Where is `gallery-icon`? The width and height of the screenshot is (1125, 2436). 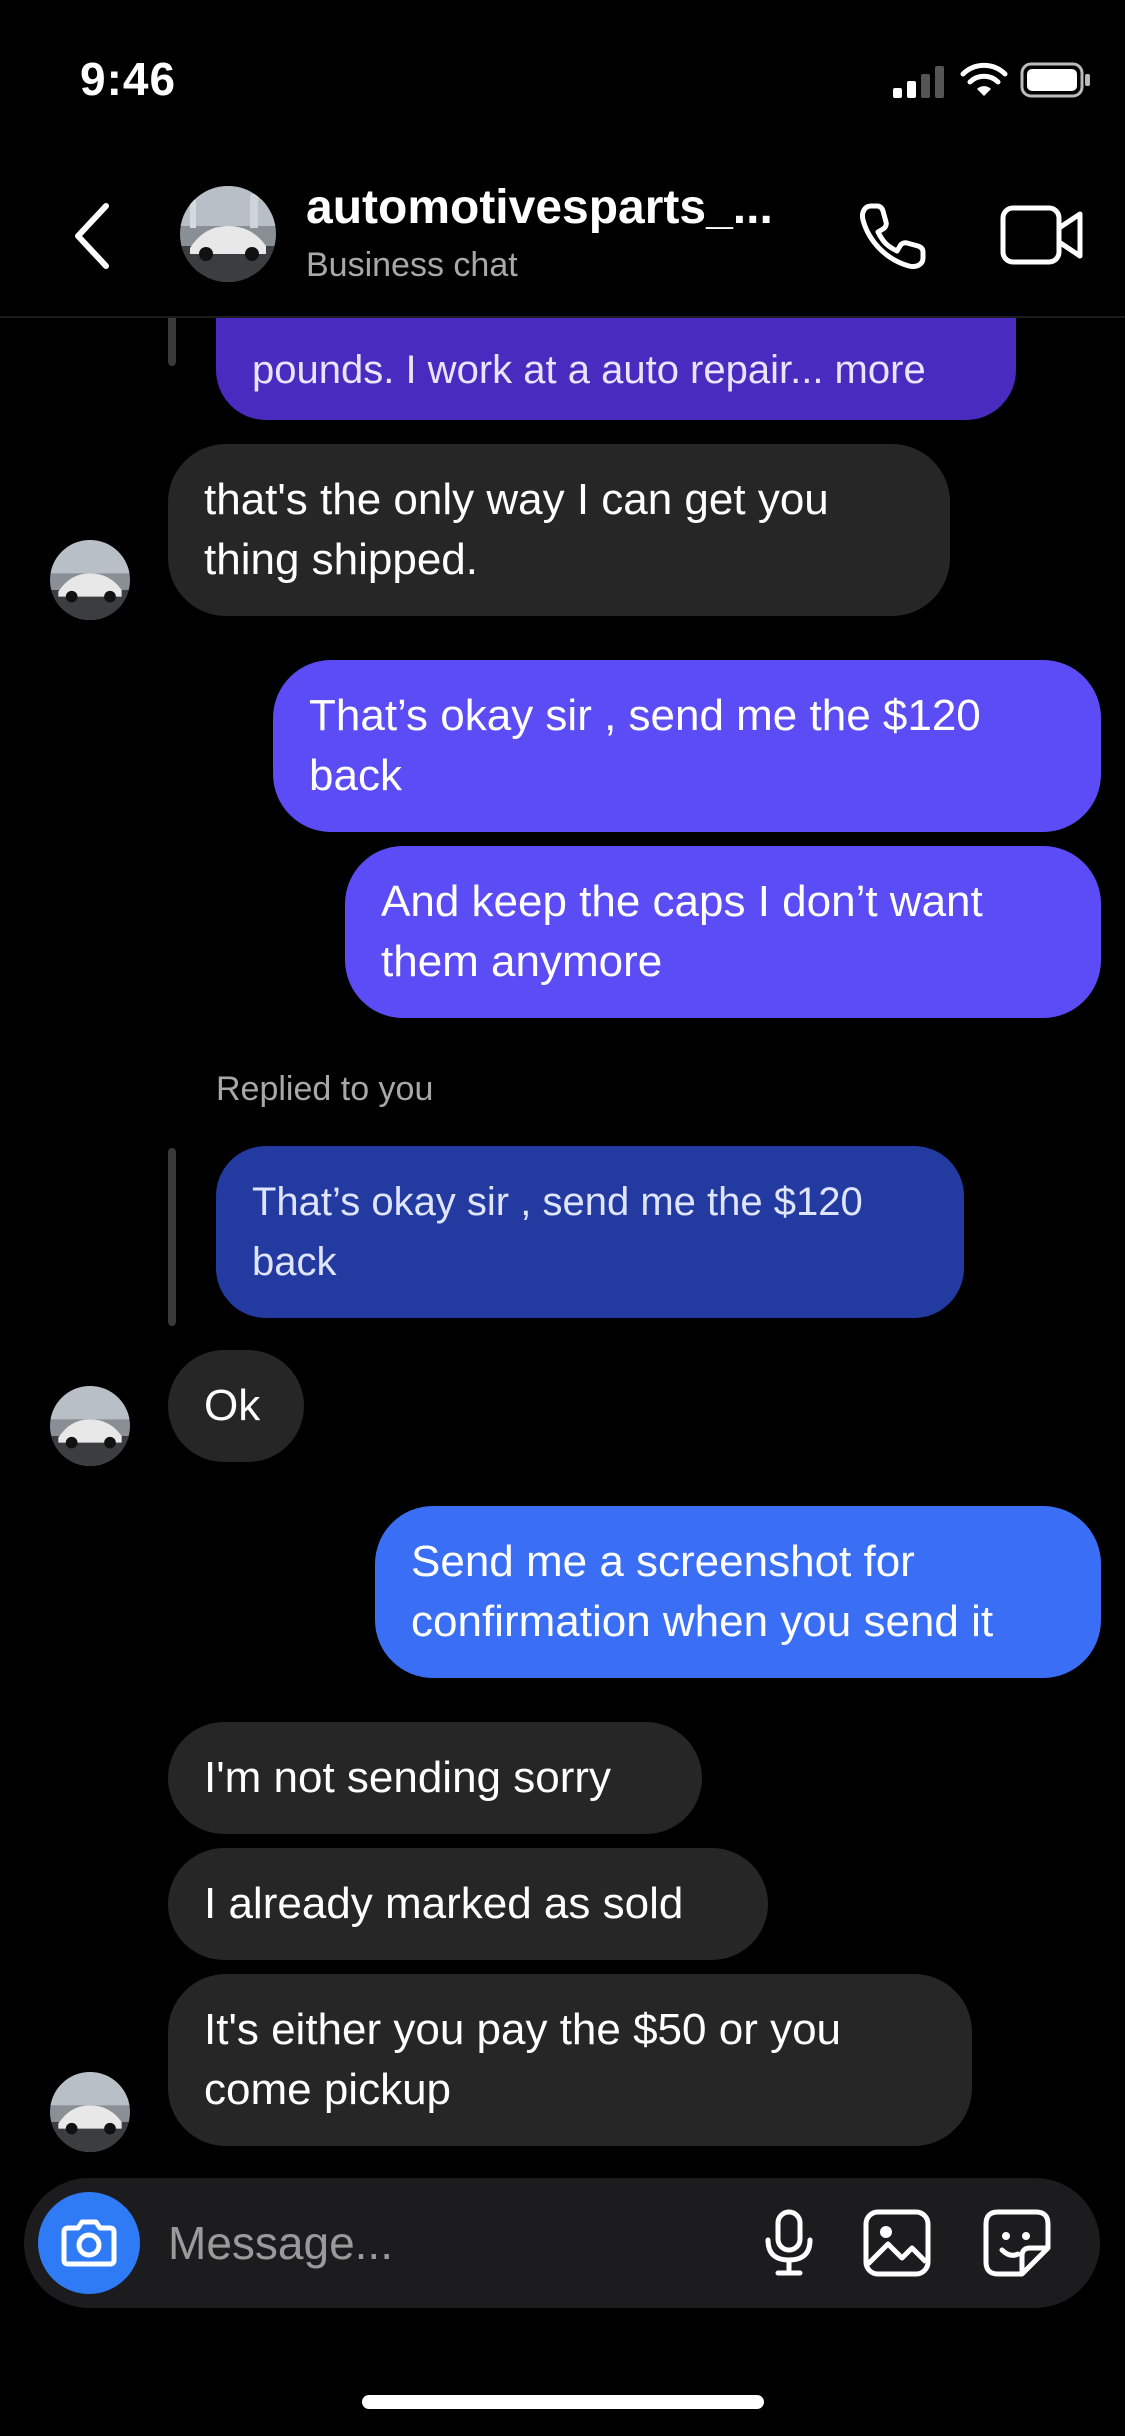
gallery-icon is located at coordinates (897, 2243).